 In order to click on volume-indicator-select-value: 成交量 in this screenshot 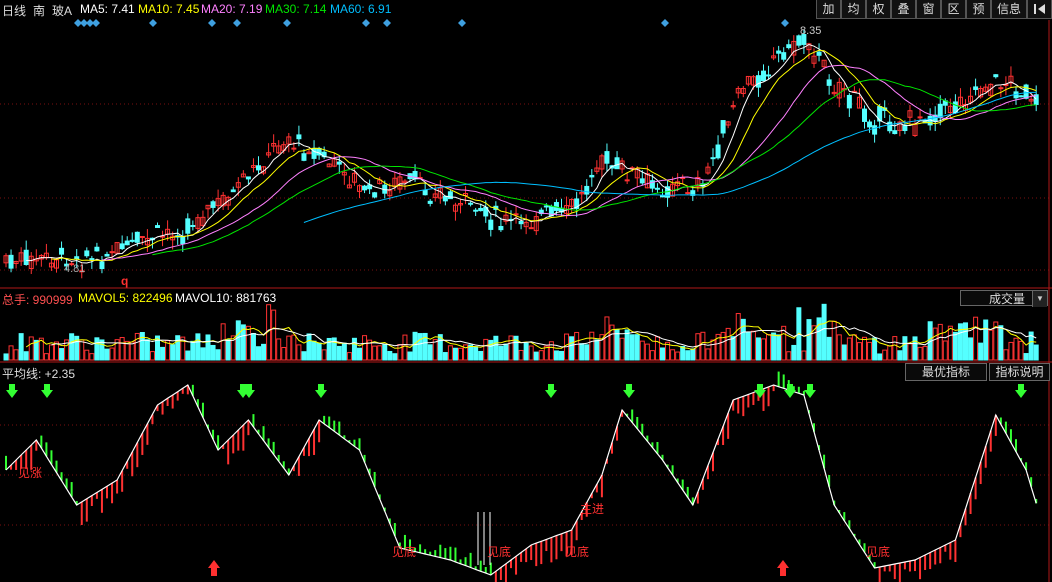, I will do `click(1007, 299)`.